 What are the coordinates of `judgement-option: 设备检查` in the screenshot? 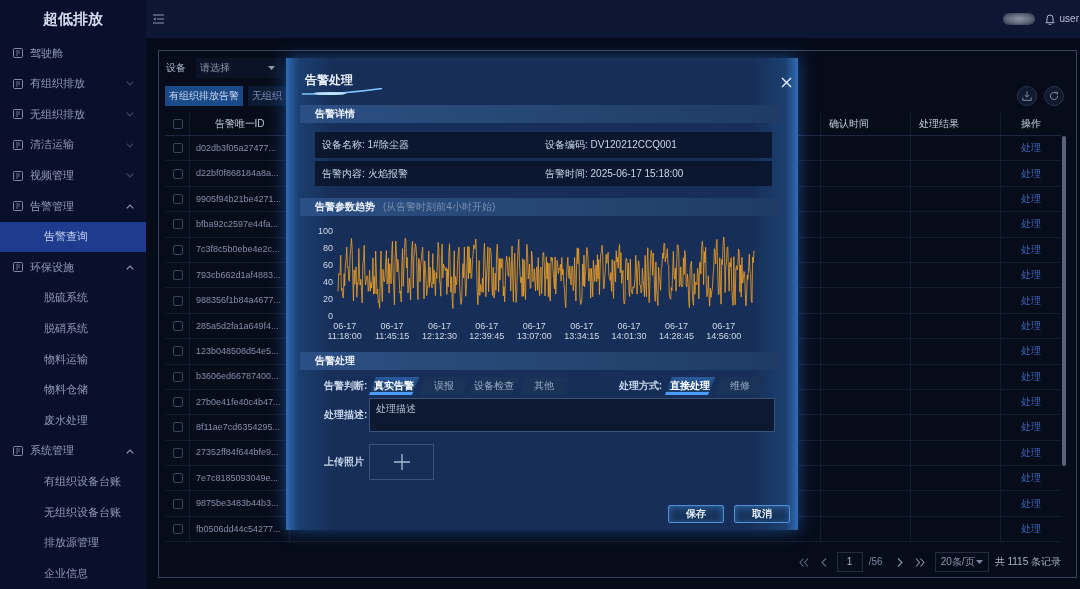 It's located at (494, 386).